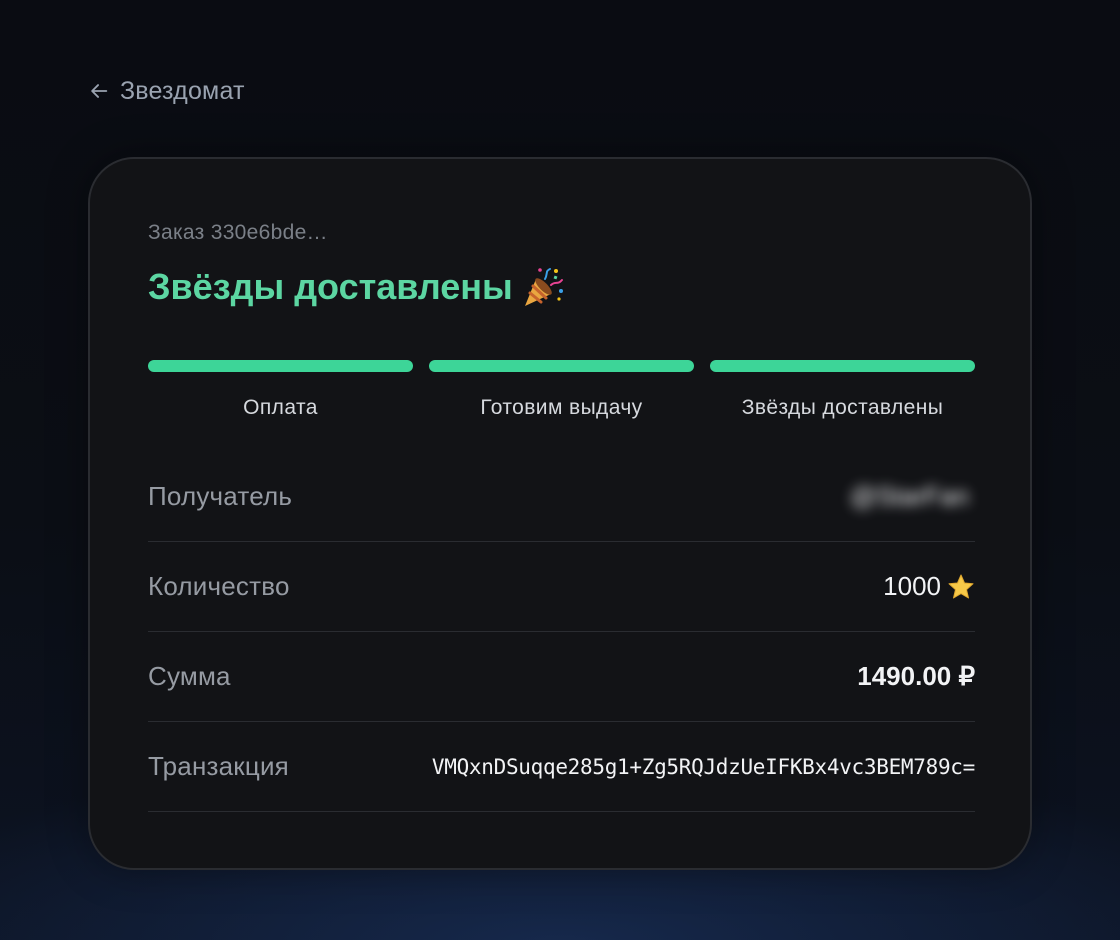  What do you see at coordinates (189, 676) in the screenshot?
I see `detail-key: Сумма` at bounding box center [189, 676].